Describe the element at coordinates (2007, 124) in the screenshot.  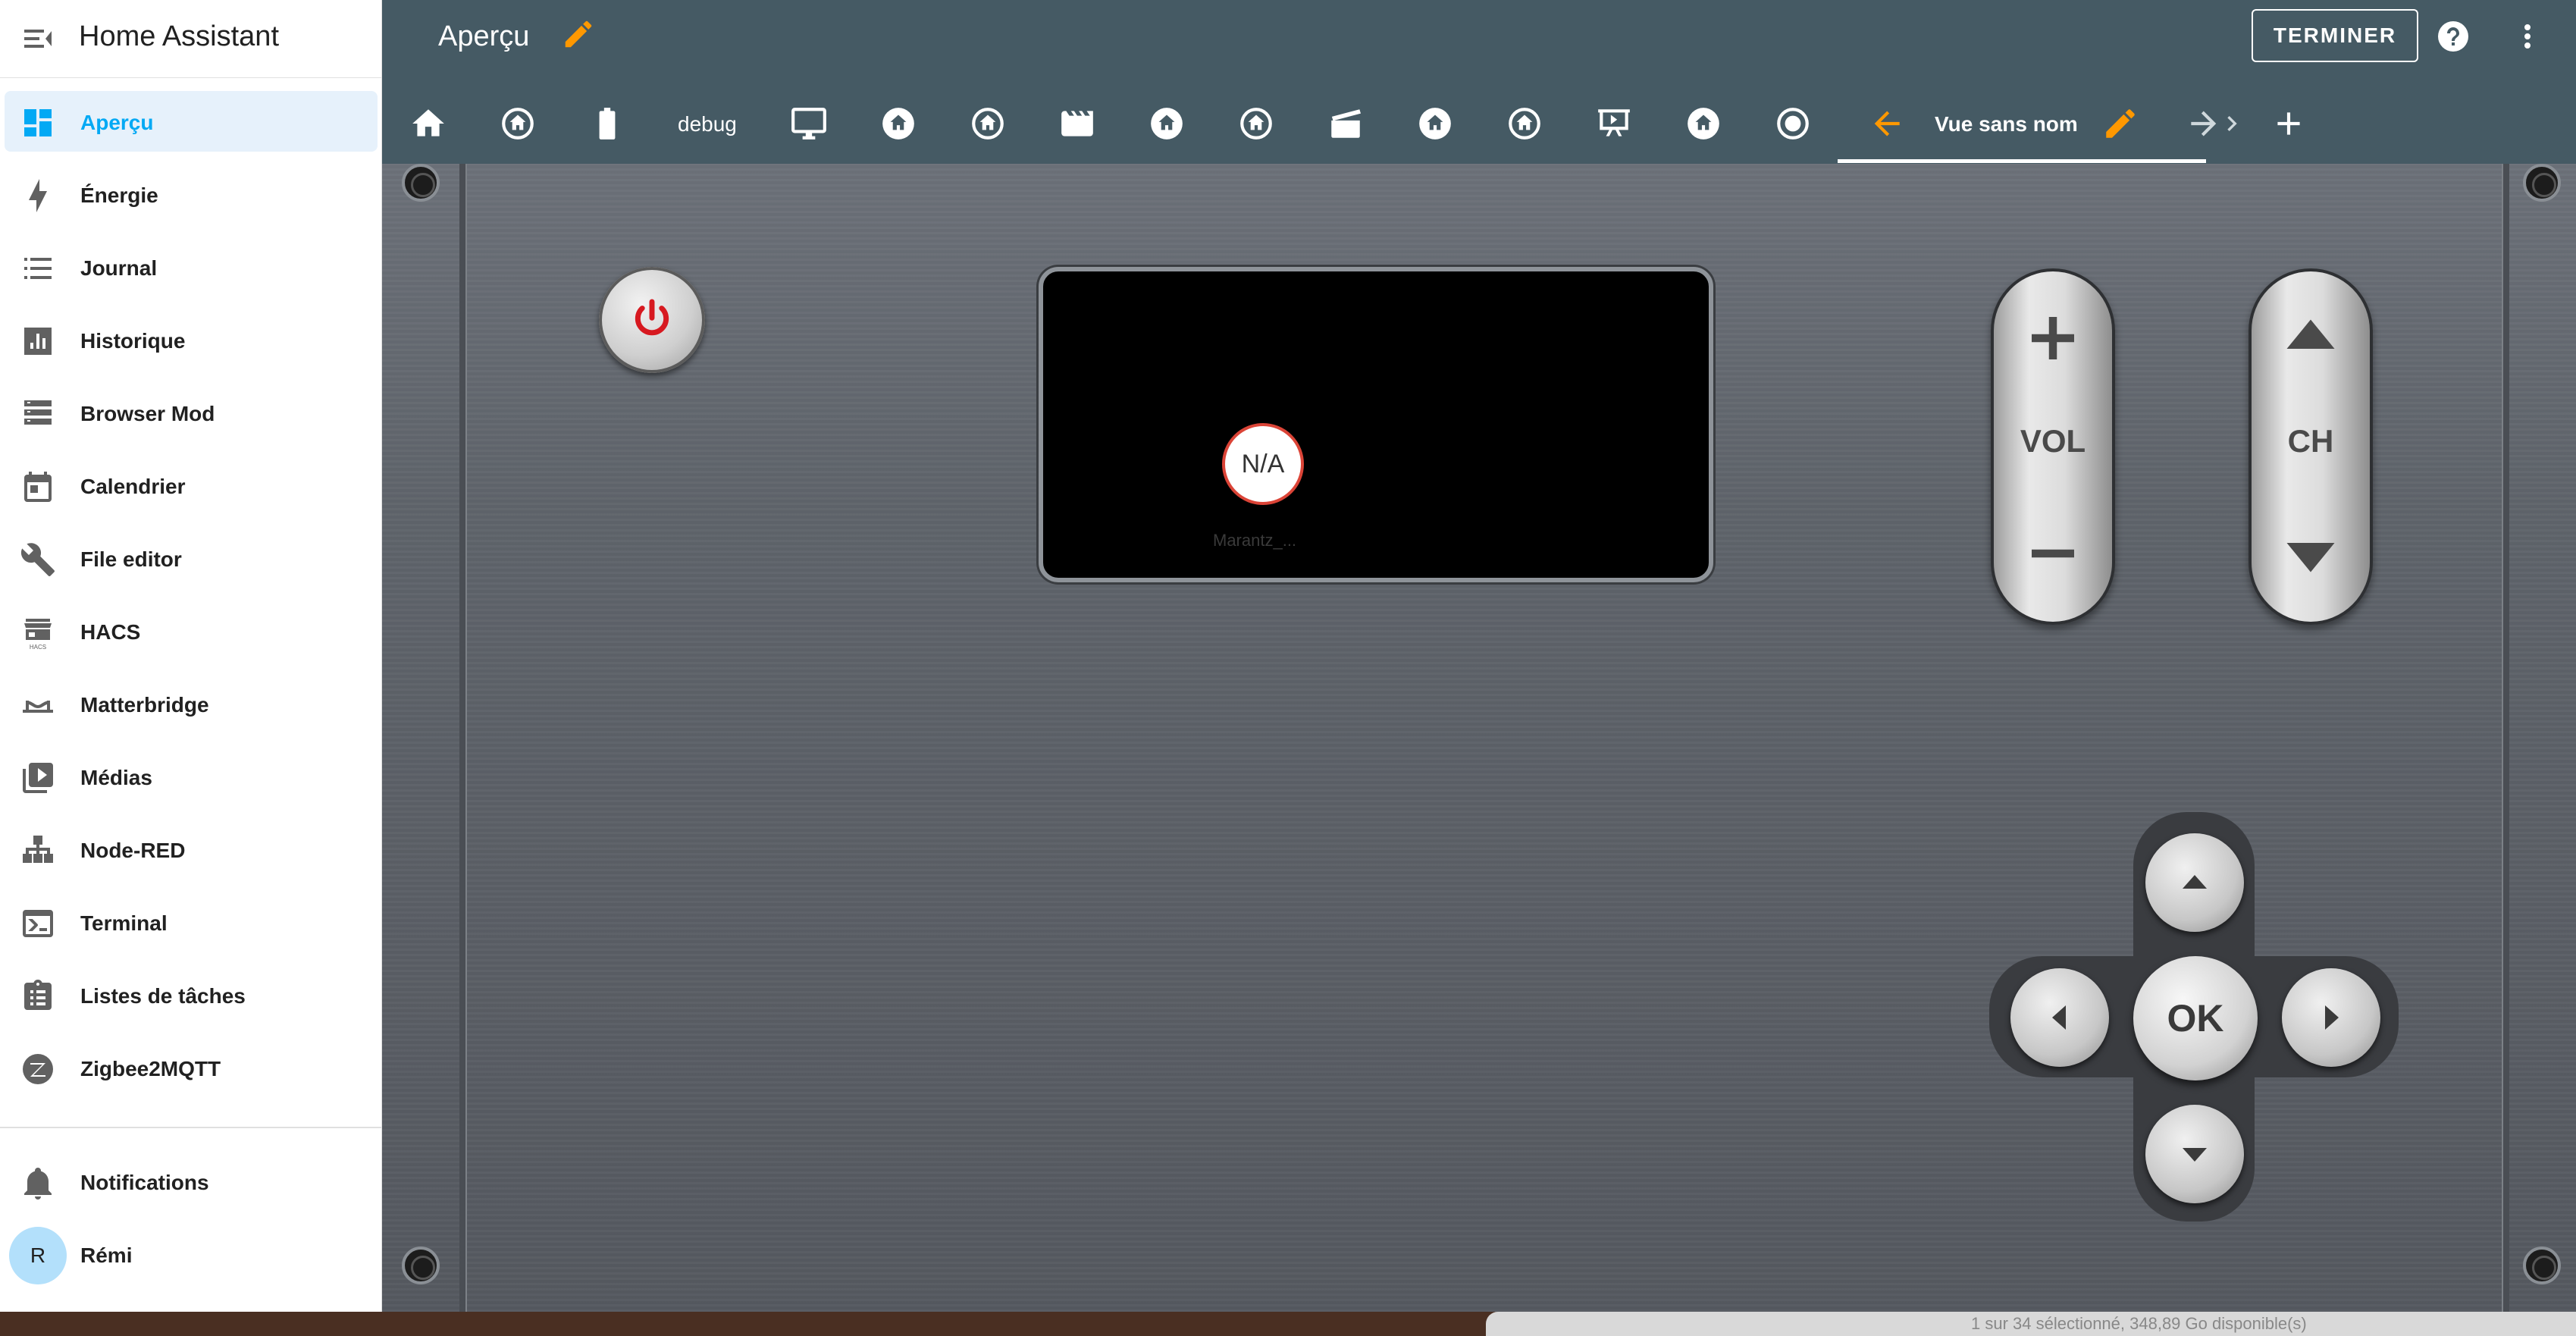
I see `tab-vue-sans-nom: Vue sans nom` at that location.